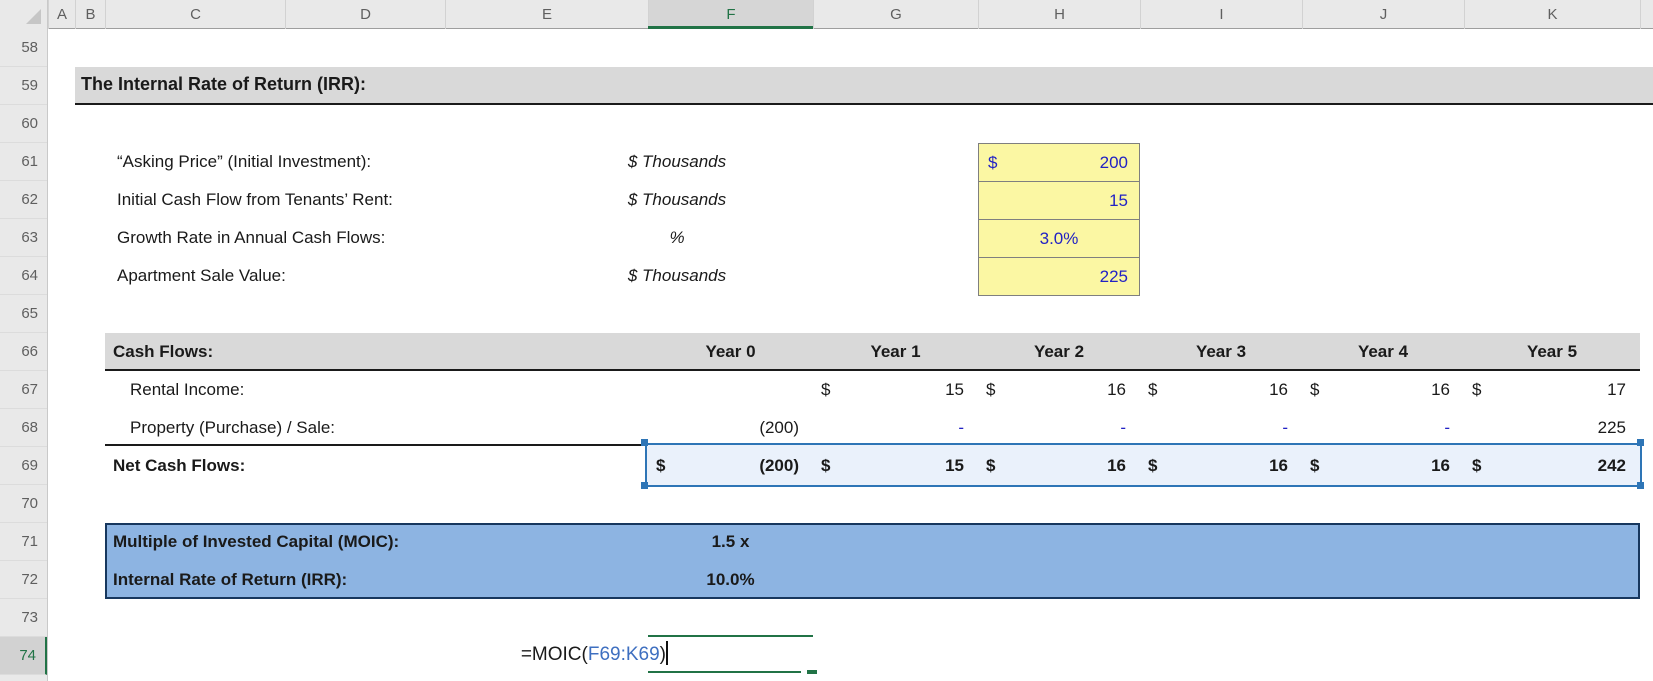 Image resolution: width=1653 pixels, height=681 pixels. What do you see at coordinates (1059, 201) in the screenshot?
I see `input-cell-initial-cash-flow: 15` at bounding box center [1059, 201].